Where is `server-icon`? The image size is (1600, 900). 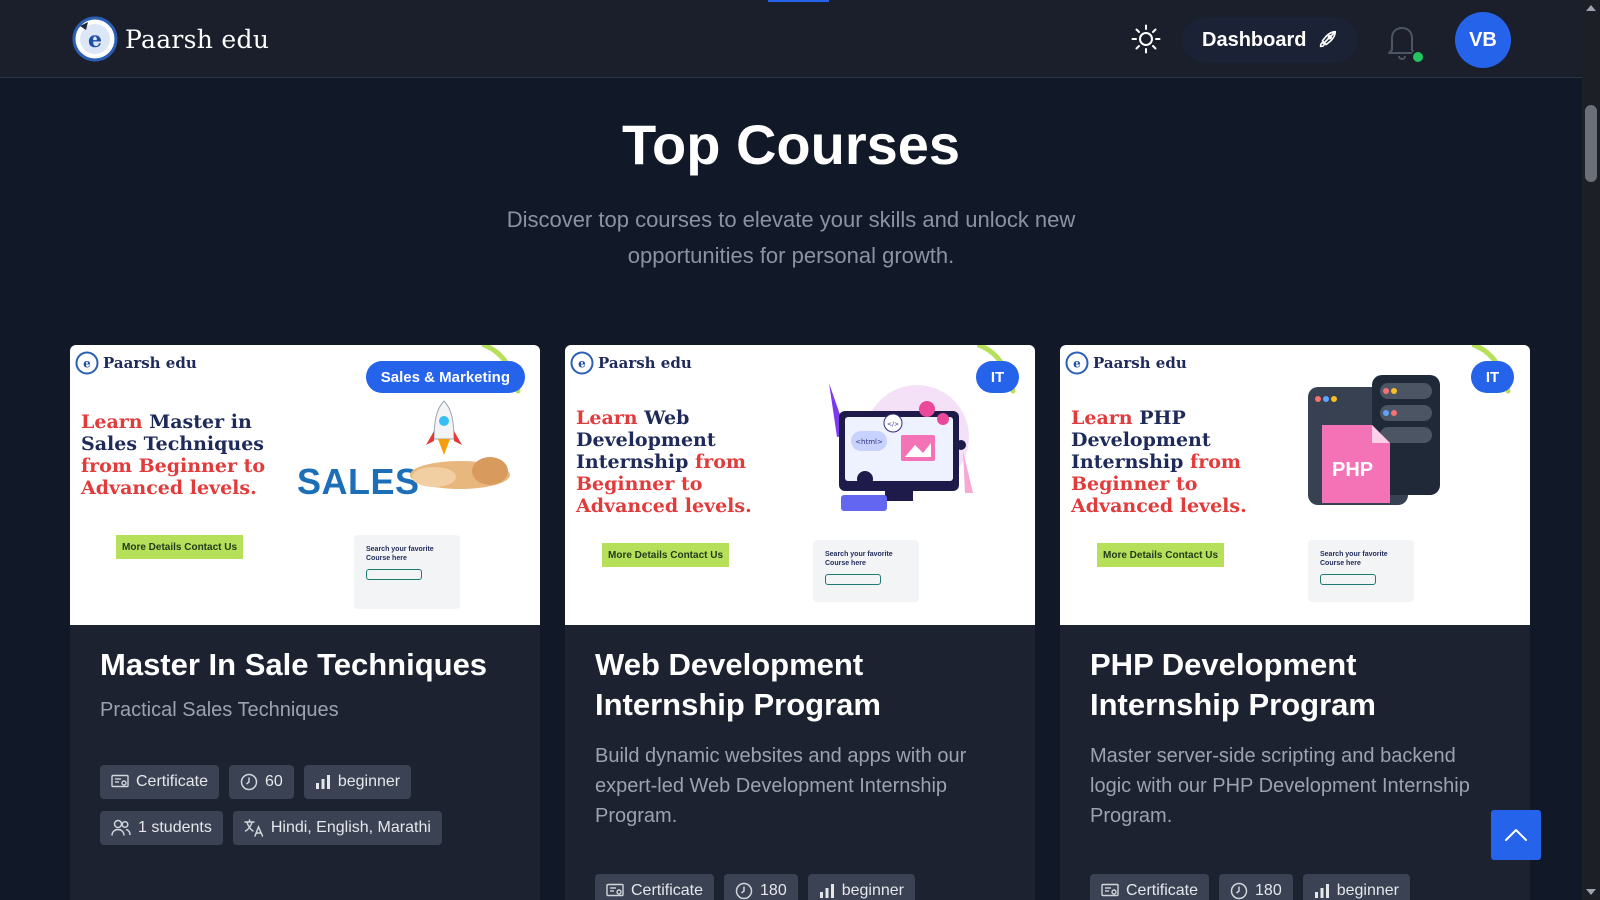 server-icon is located at coordinates (1374, 440).